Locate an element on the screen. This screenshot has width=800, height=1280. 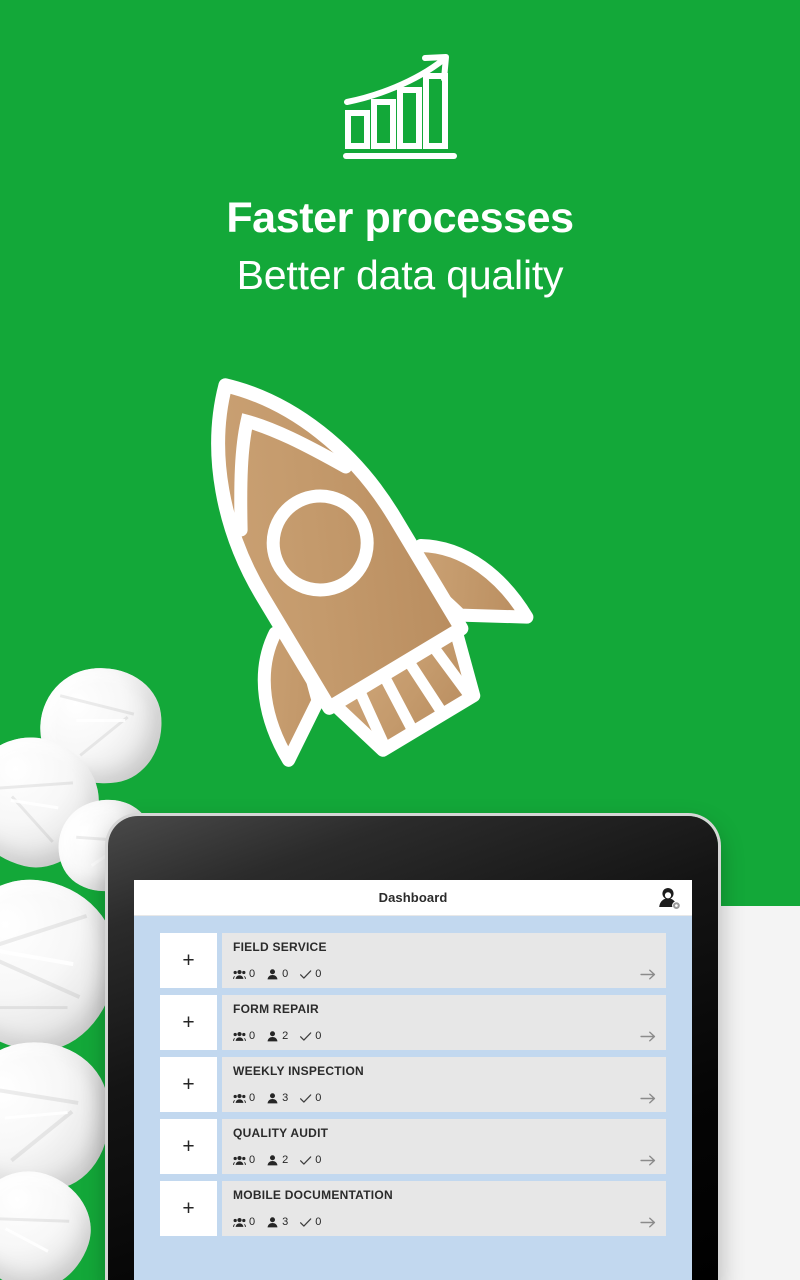
card-title: FIELD SERVICE is located at coordinates (280, 947).